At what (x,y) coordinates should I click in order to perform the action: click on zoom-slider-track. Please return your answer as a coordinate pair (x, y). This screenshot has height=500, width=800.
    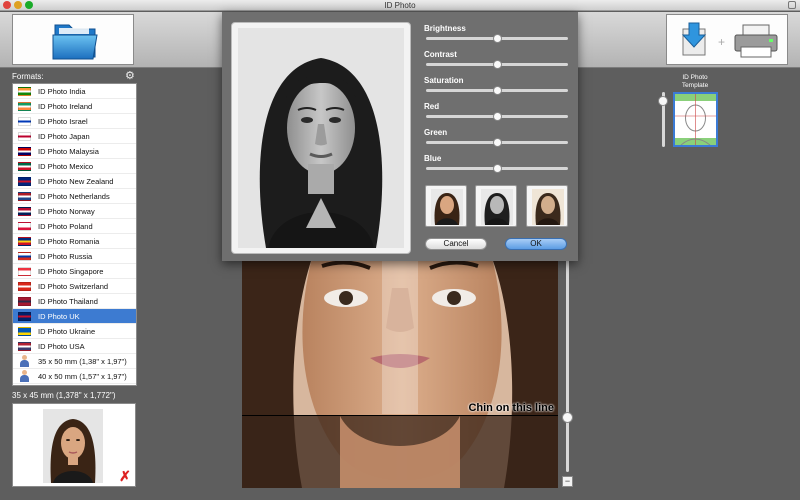
    Looking at the image, I should click on (567, 366).